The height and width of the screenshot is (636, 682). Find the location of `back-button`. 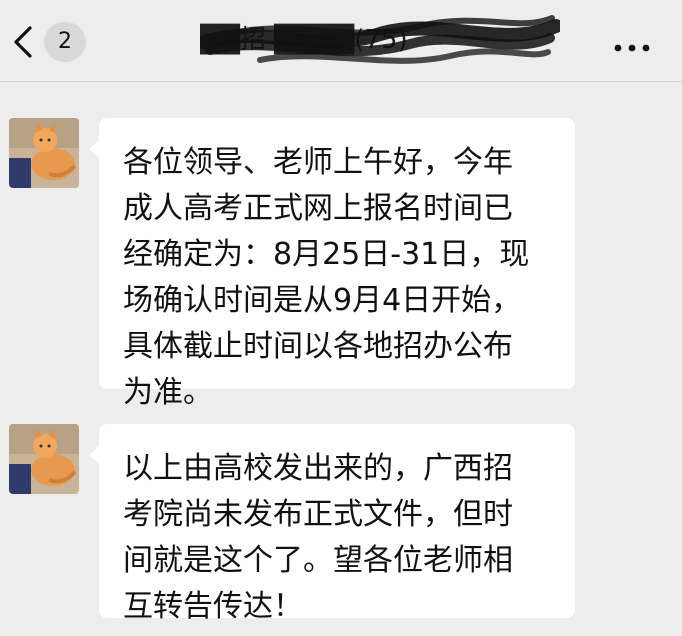

back-button is located at coordinates (25, 42).